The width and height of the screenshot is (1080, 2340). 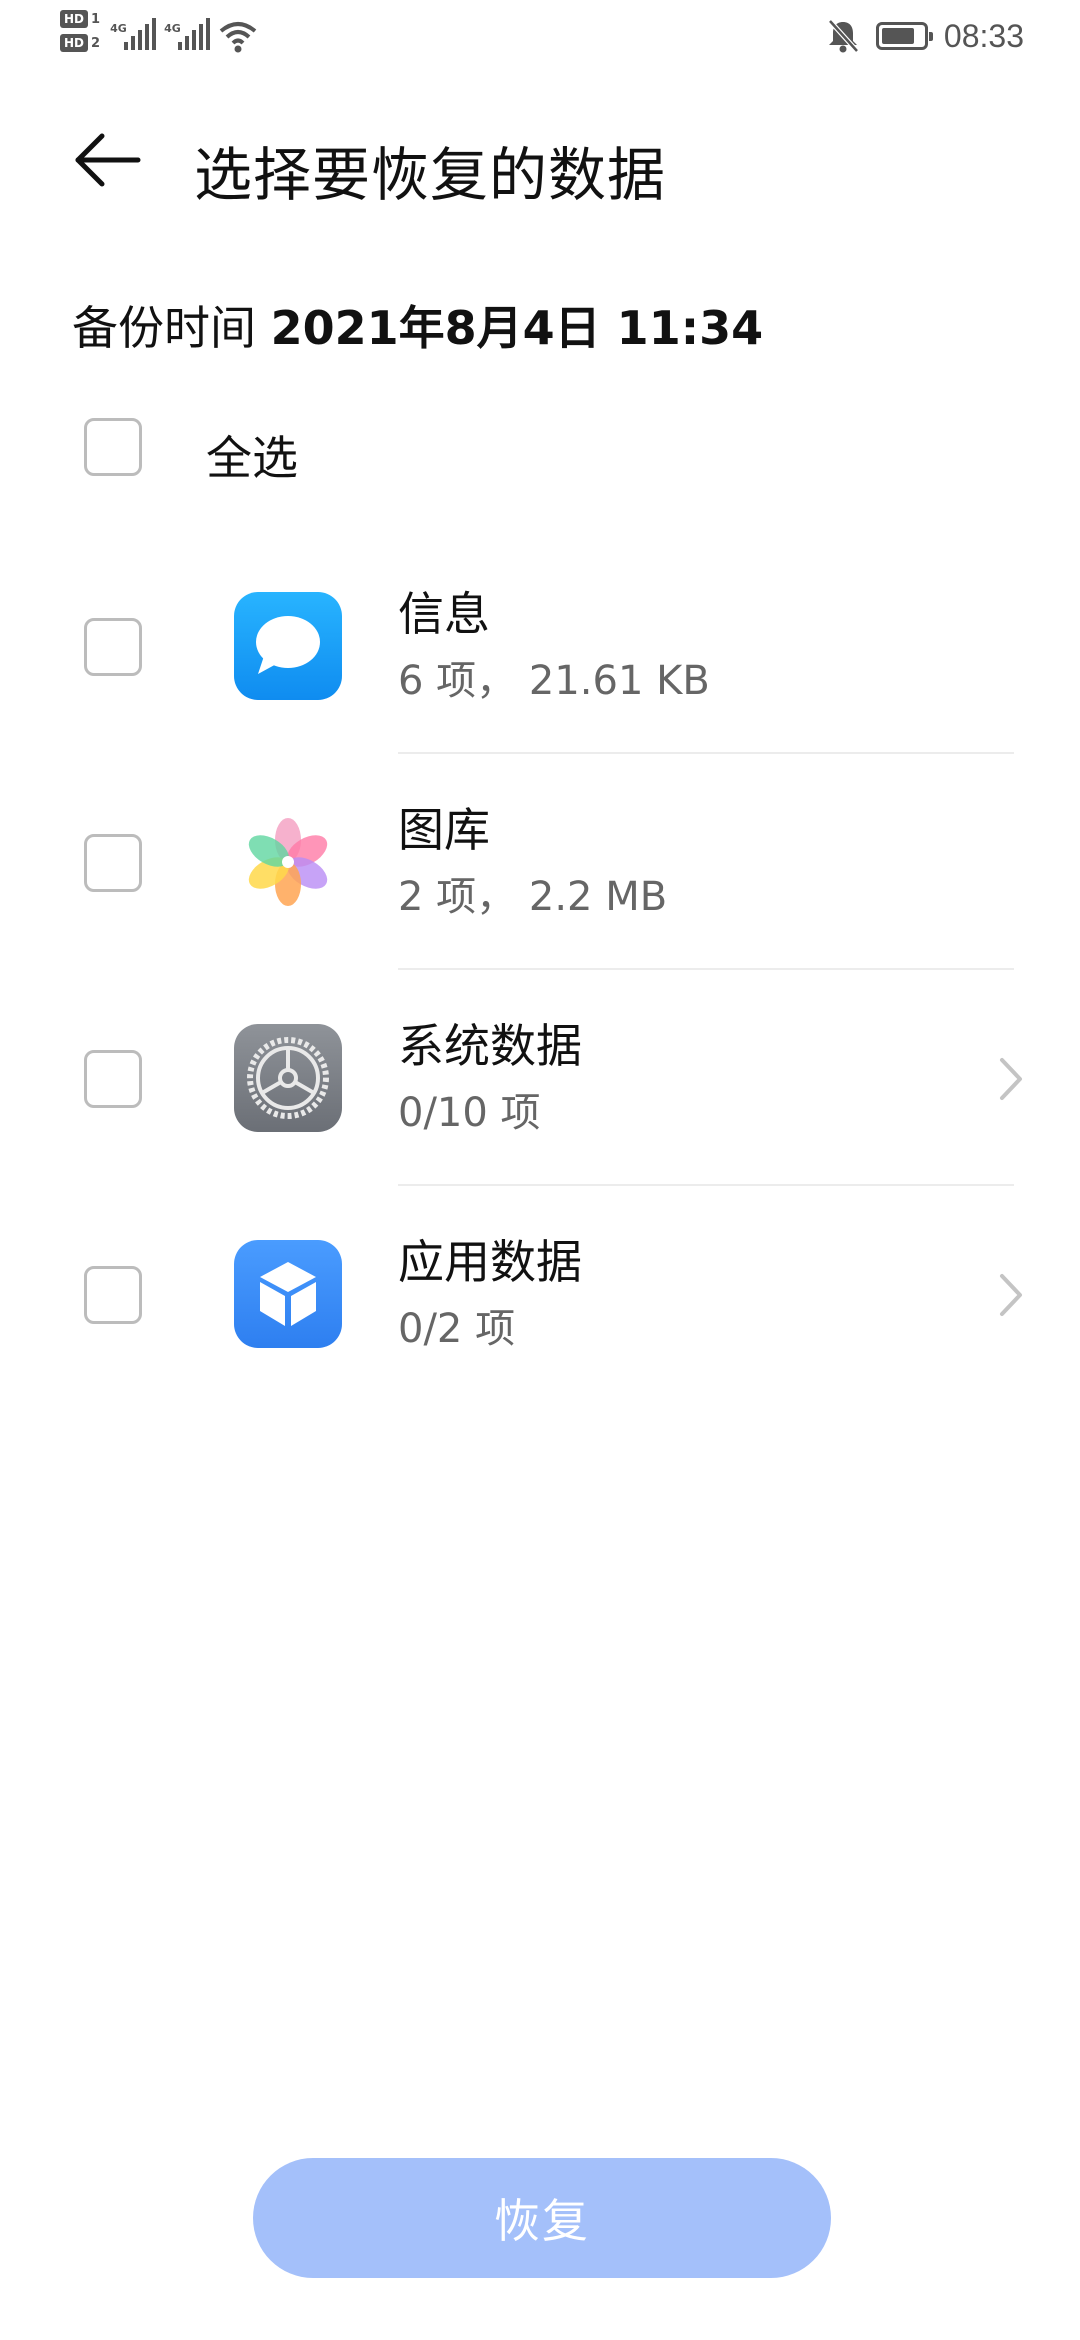 What do you see at coordinates (904, 36) in the screenshot?
I see `battery-icon` at bounding box center [904, 36].